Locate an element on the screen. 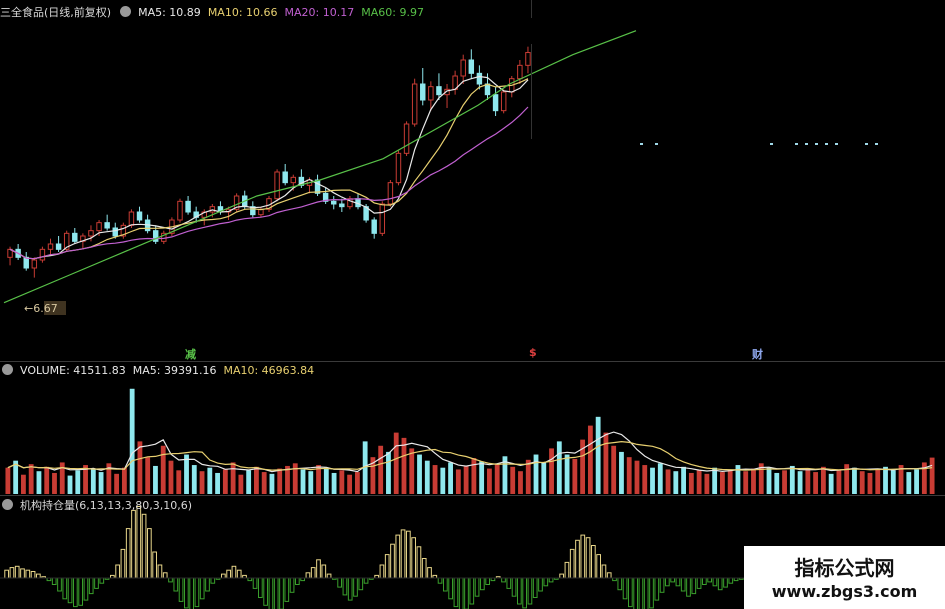  ma5-label: MA5: 10.89 is located at coordinates (169, 12).